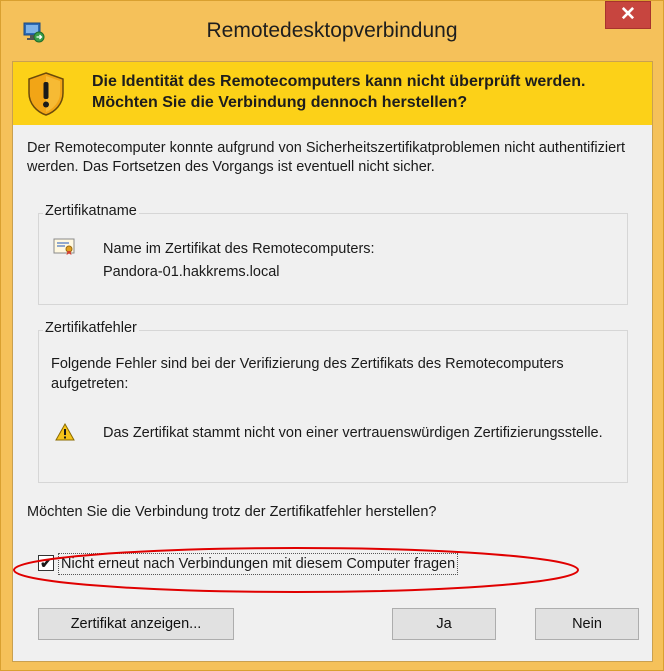 The width and height of the screenshot is (664, 671). I want to click on certificate-icon, so click(64, 247).